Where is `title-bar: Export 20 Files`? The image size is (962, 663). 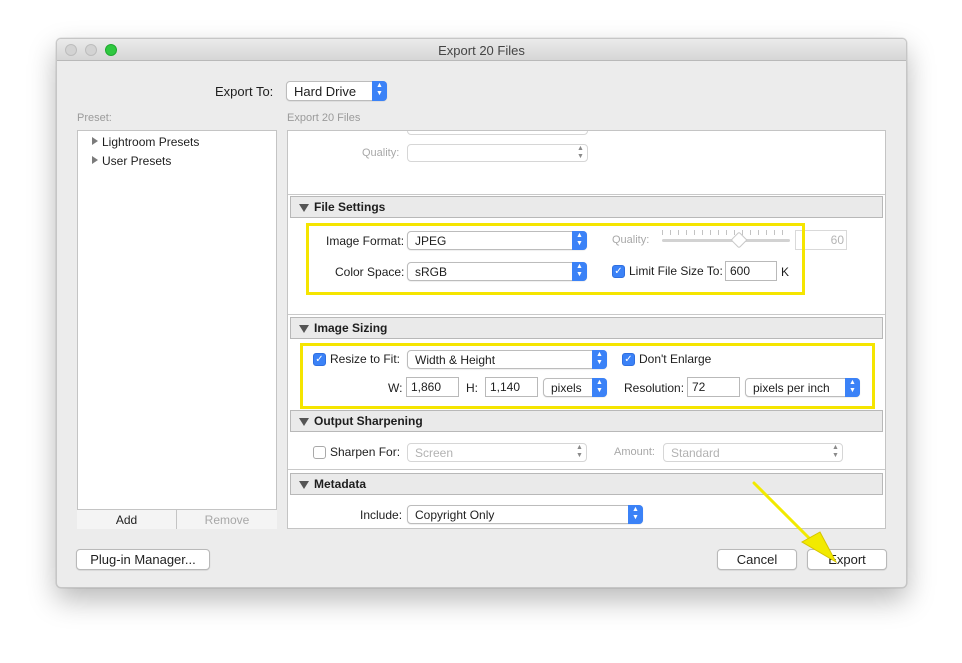 title-bar: Export 20 Files is located at coordinates (481, 50).